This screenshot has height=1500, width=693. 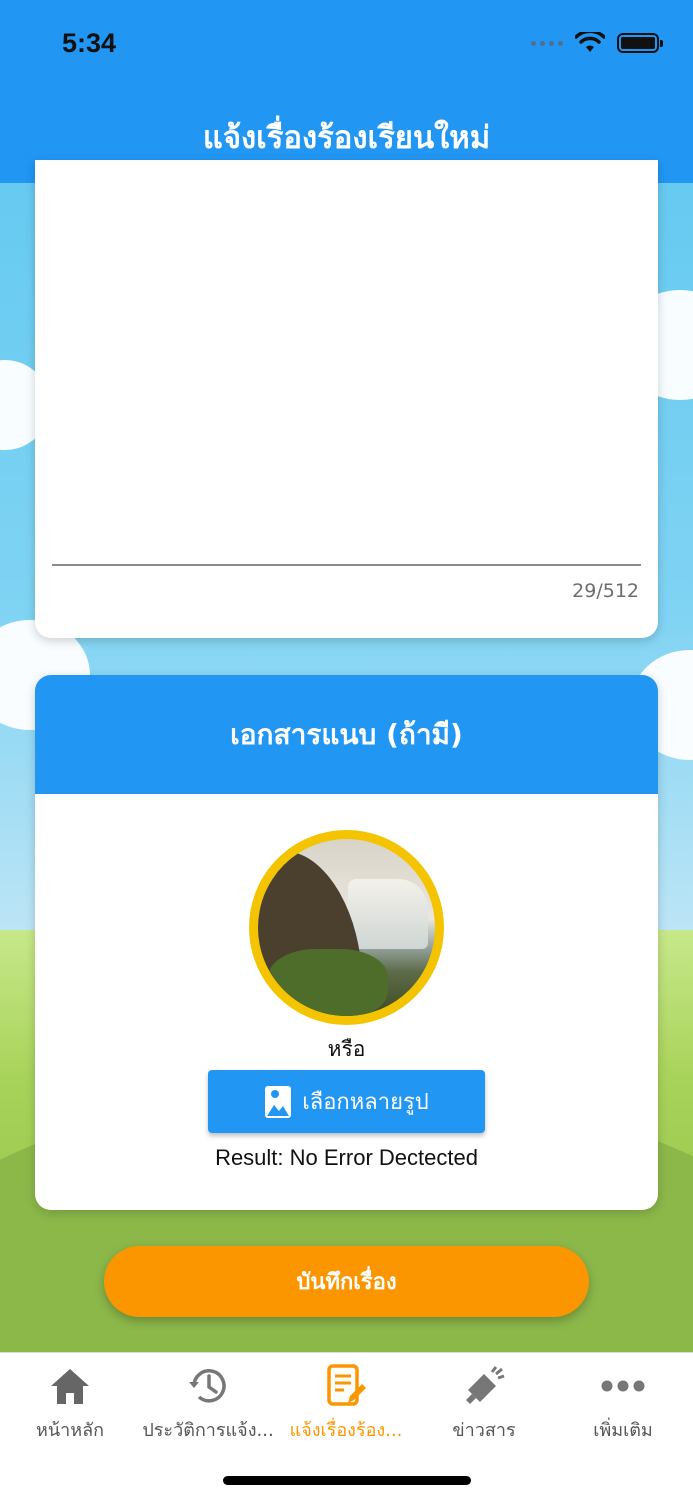 What do you see at coordinates (278, 1101) in the screenshot?
I see `image-icon` at bounding box center [278, 1101].